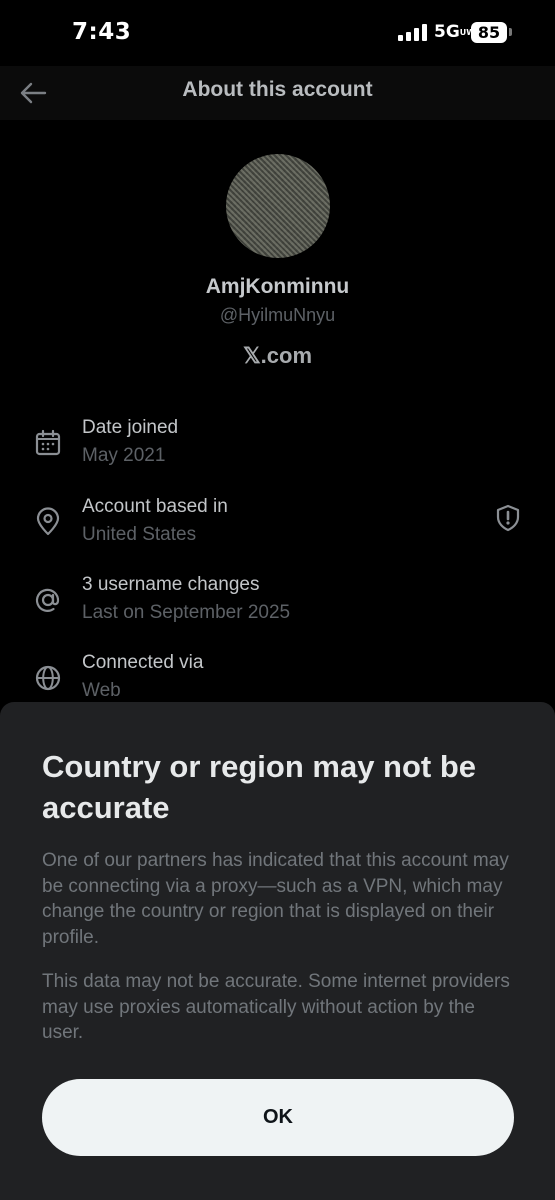 This screenshot has width=555, height=1200. What do you see at coordinates (278, 206) in the screenshot?
I see `avatar` at bounding box center [278, 206].